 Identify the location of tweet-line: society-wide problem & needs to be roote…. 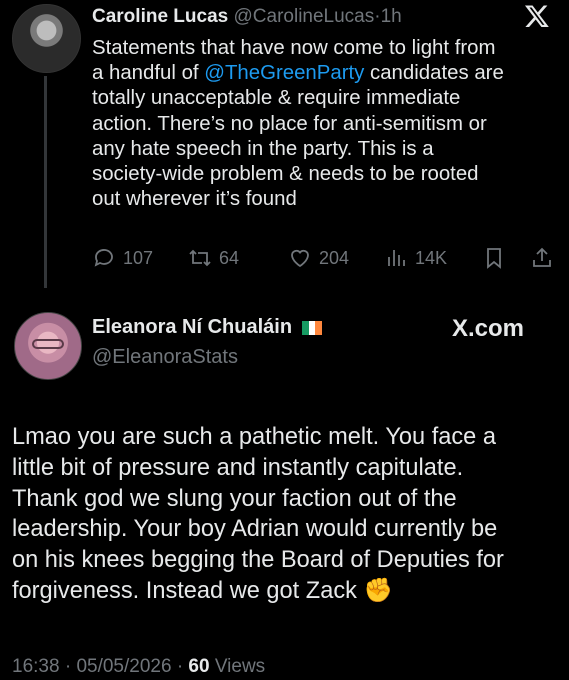
(285, 174).